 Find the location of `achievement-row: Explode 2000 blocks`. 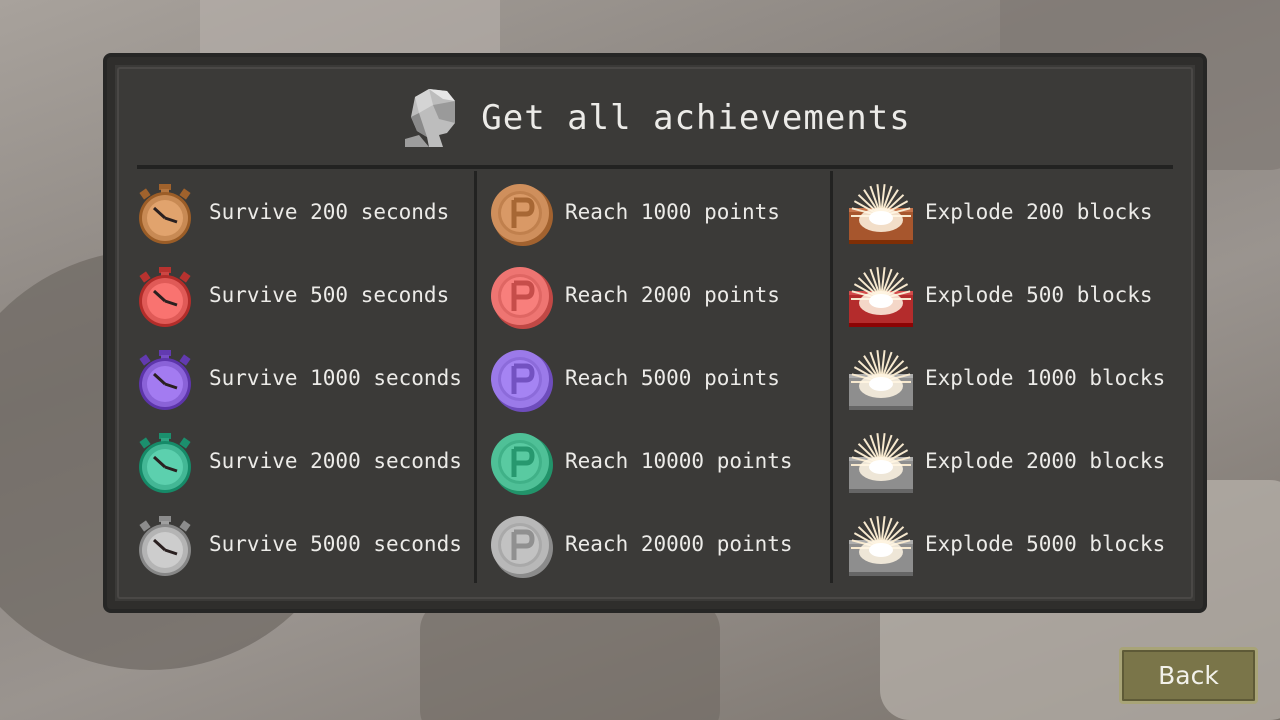

achievement-row: Explode 2000 blocks is located at coordinates (1006, 461).